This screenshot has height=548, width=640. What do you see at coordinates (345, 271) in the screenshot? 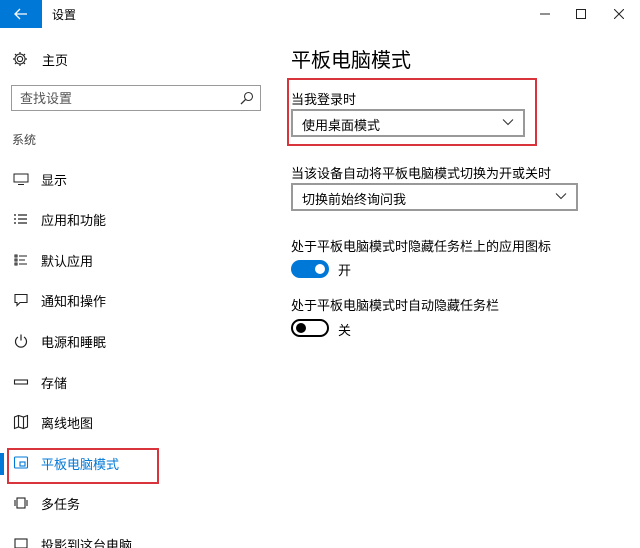
I see `hide-icons-state: 开` at bounding box center [345, 271].